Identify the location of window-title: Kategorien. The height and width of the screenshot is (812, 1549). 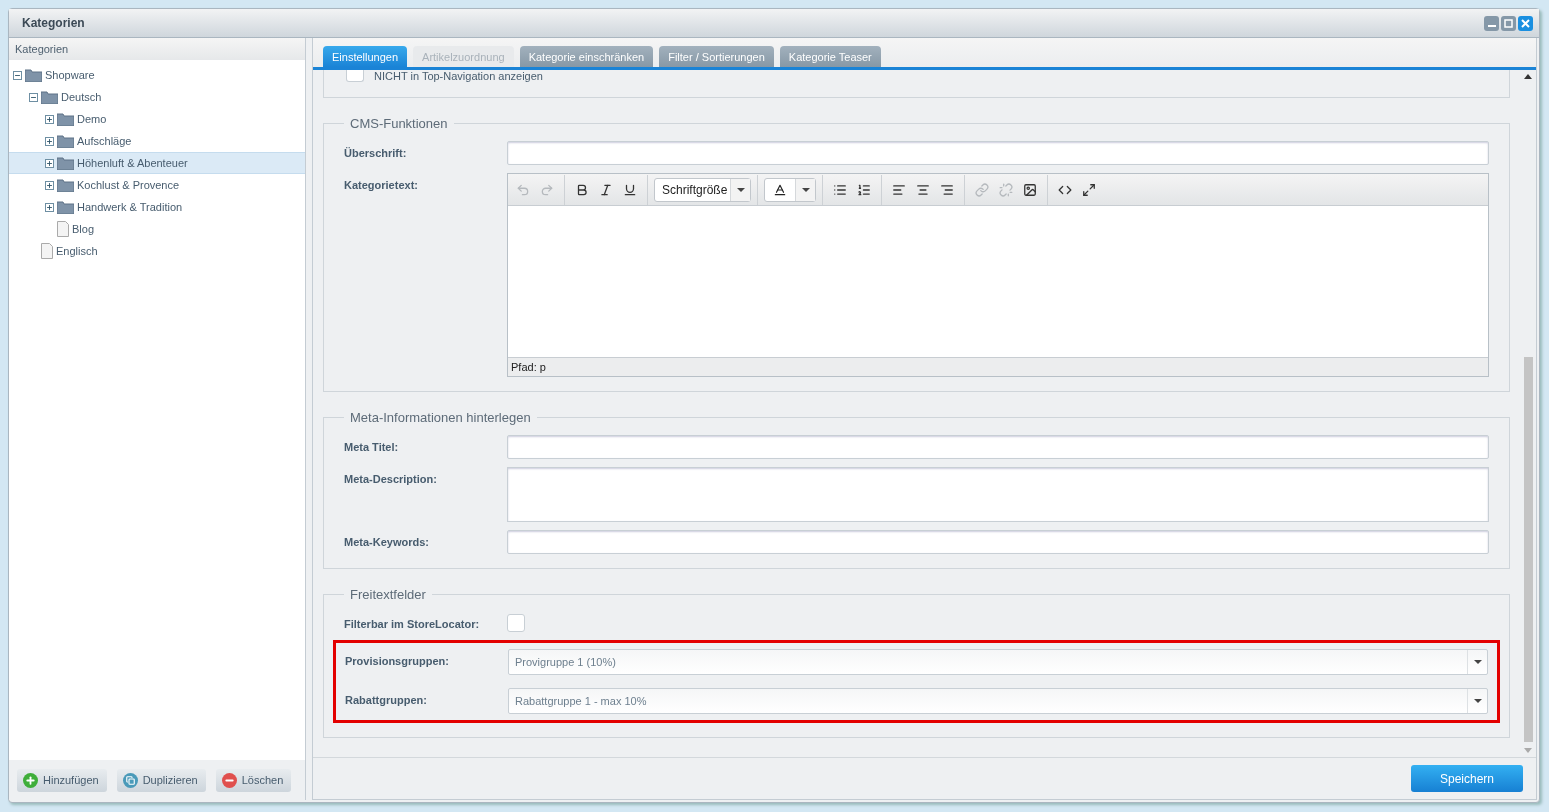
(53, 23).